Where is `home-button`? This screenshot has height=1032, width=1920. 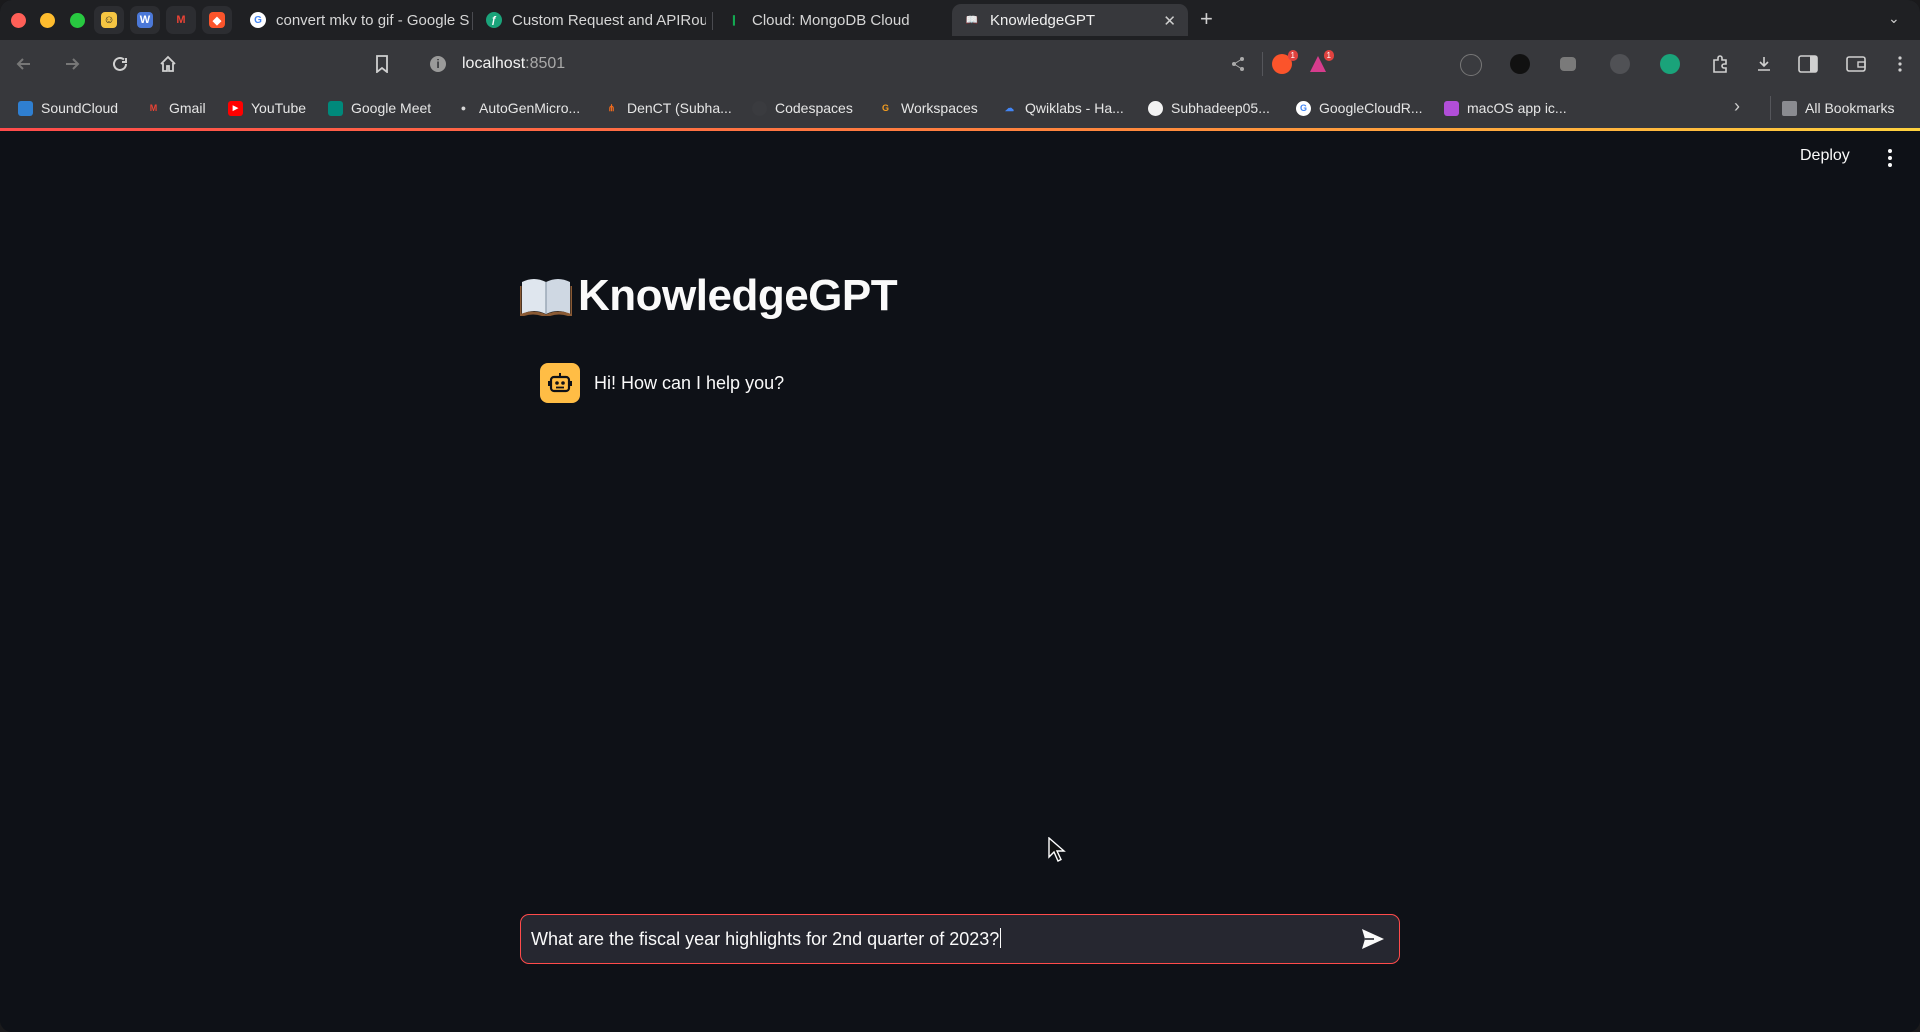
home-button is located at coordinates (168, 64).